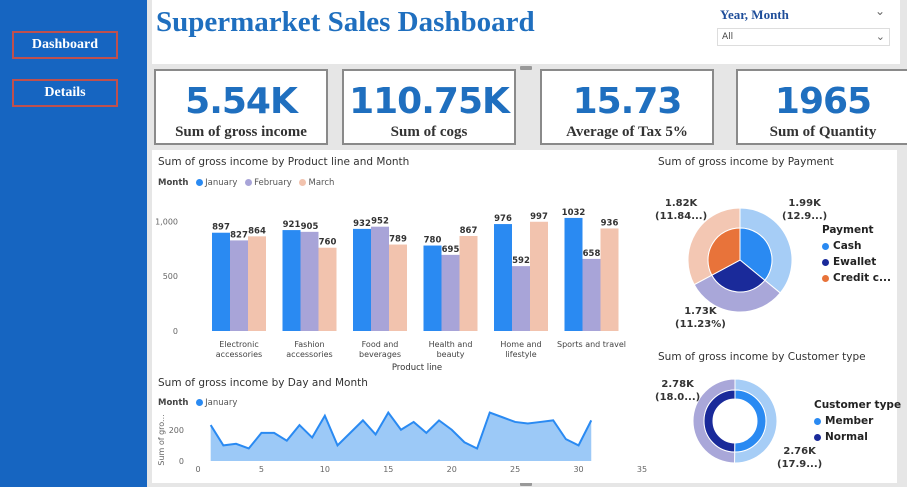  What do you see at coordinates (805, 210) in the screenshot?
I see `data-label: 1.99K (12.9...)` at bounding box center [805, 210].